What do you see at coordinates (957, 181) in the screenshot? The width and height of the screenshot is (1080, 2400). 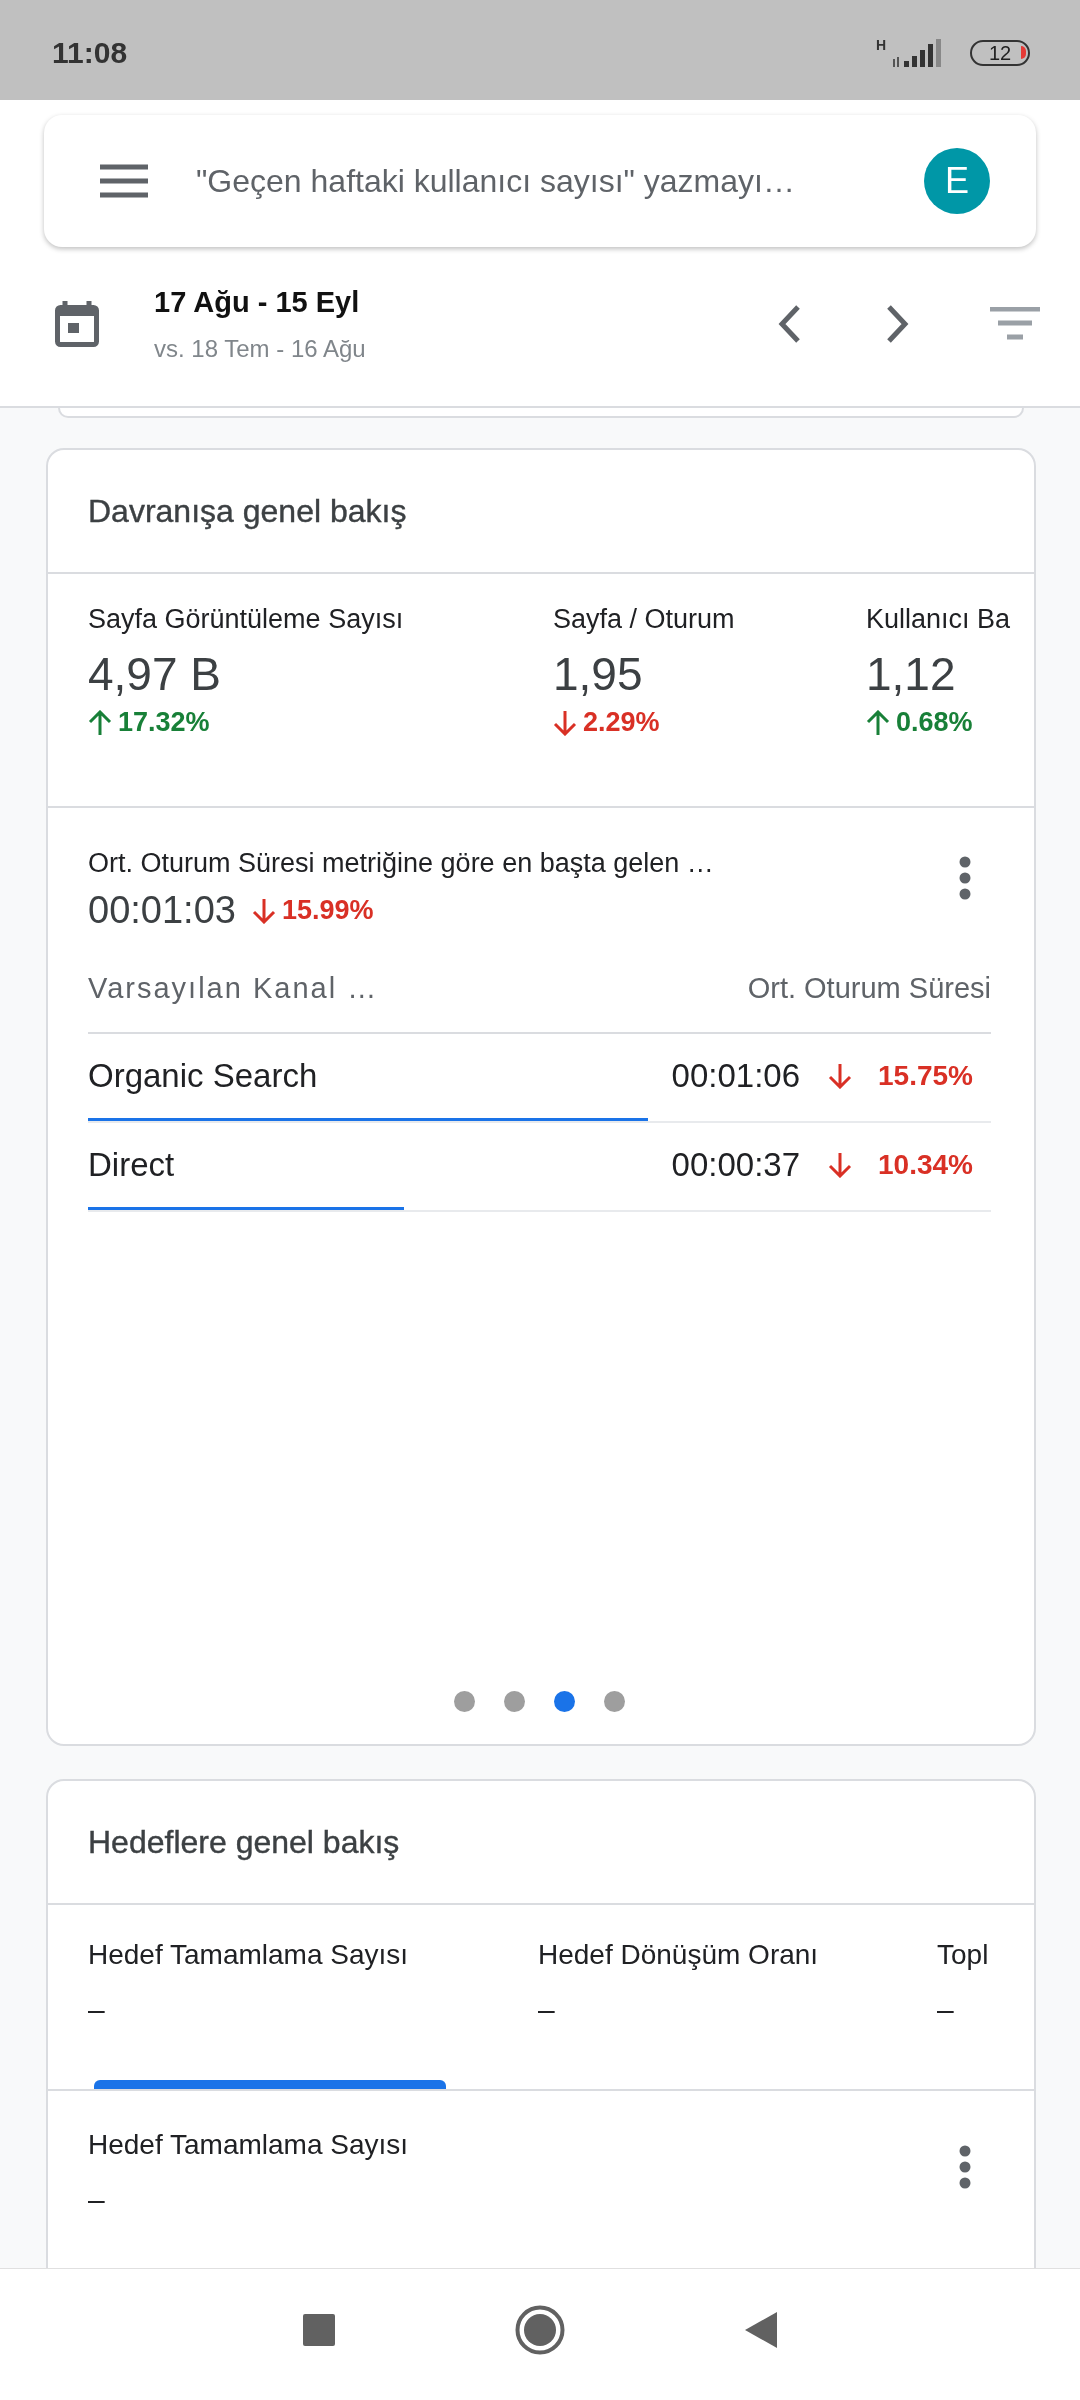 I see `avatar: E` at bounding box center [957, 181].